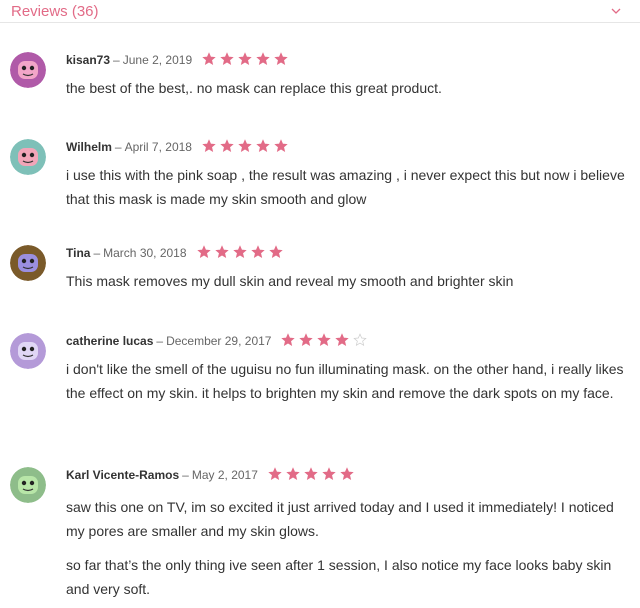  I want to click on review-date: June 2, 2019, so click(157, 60).